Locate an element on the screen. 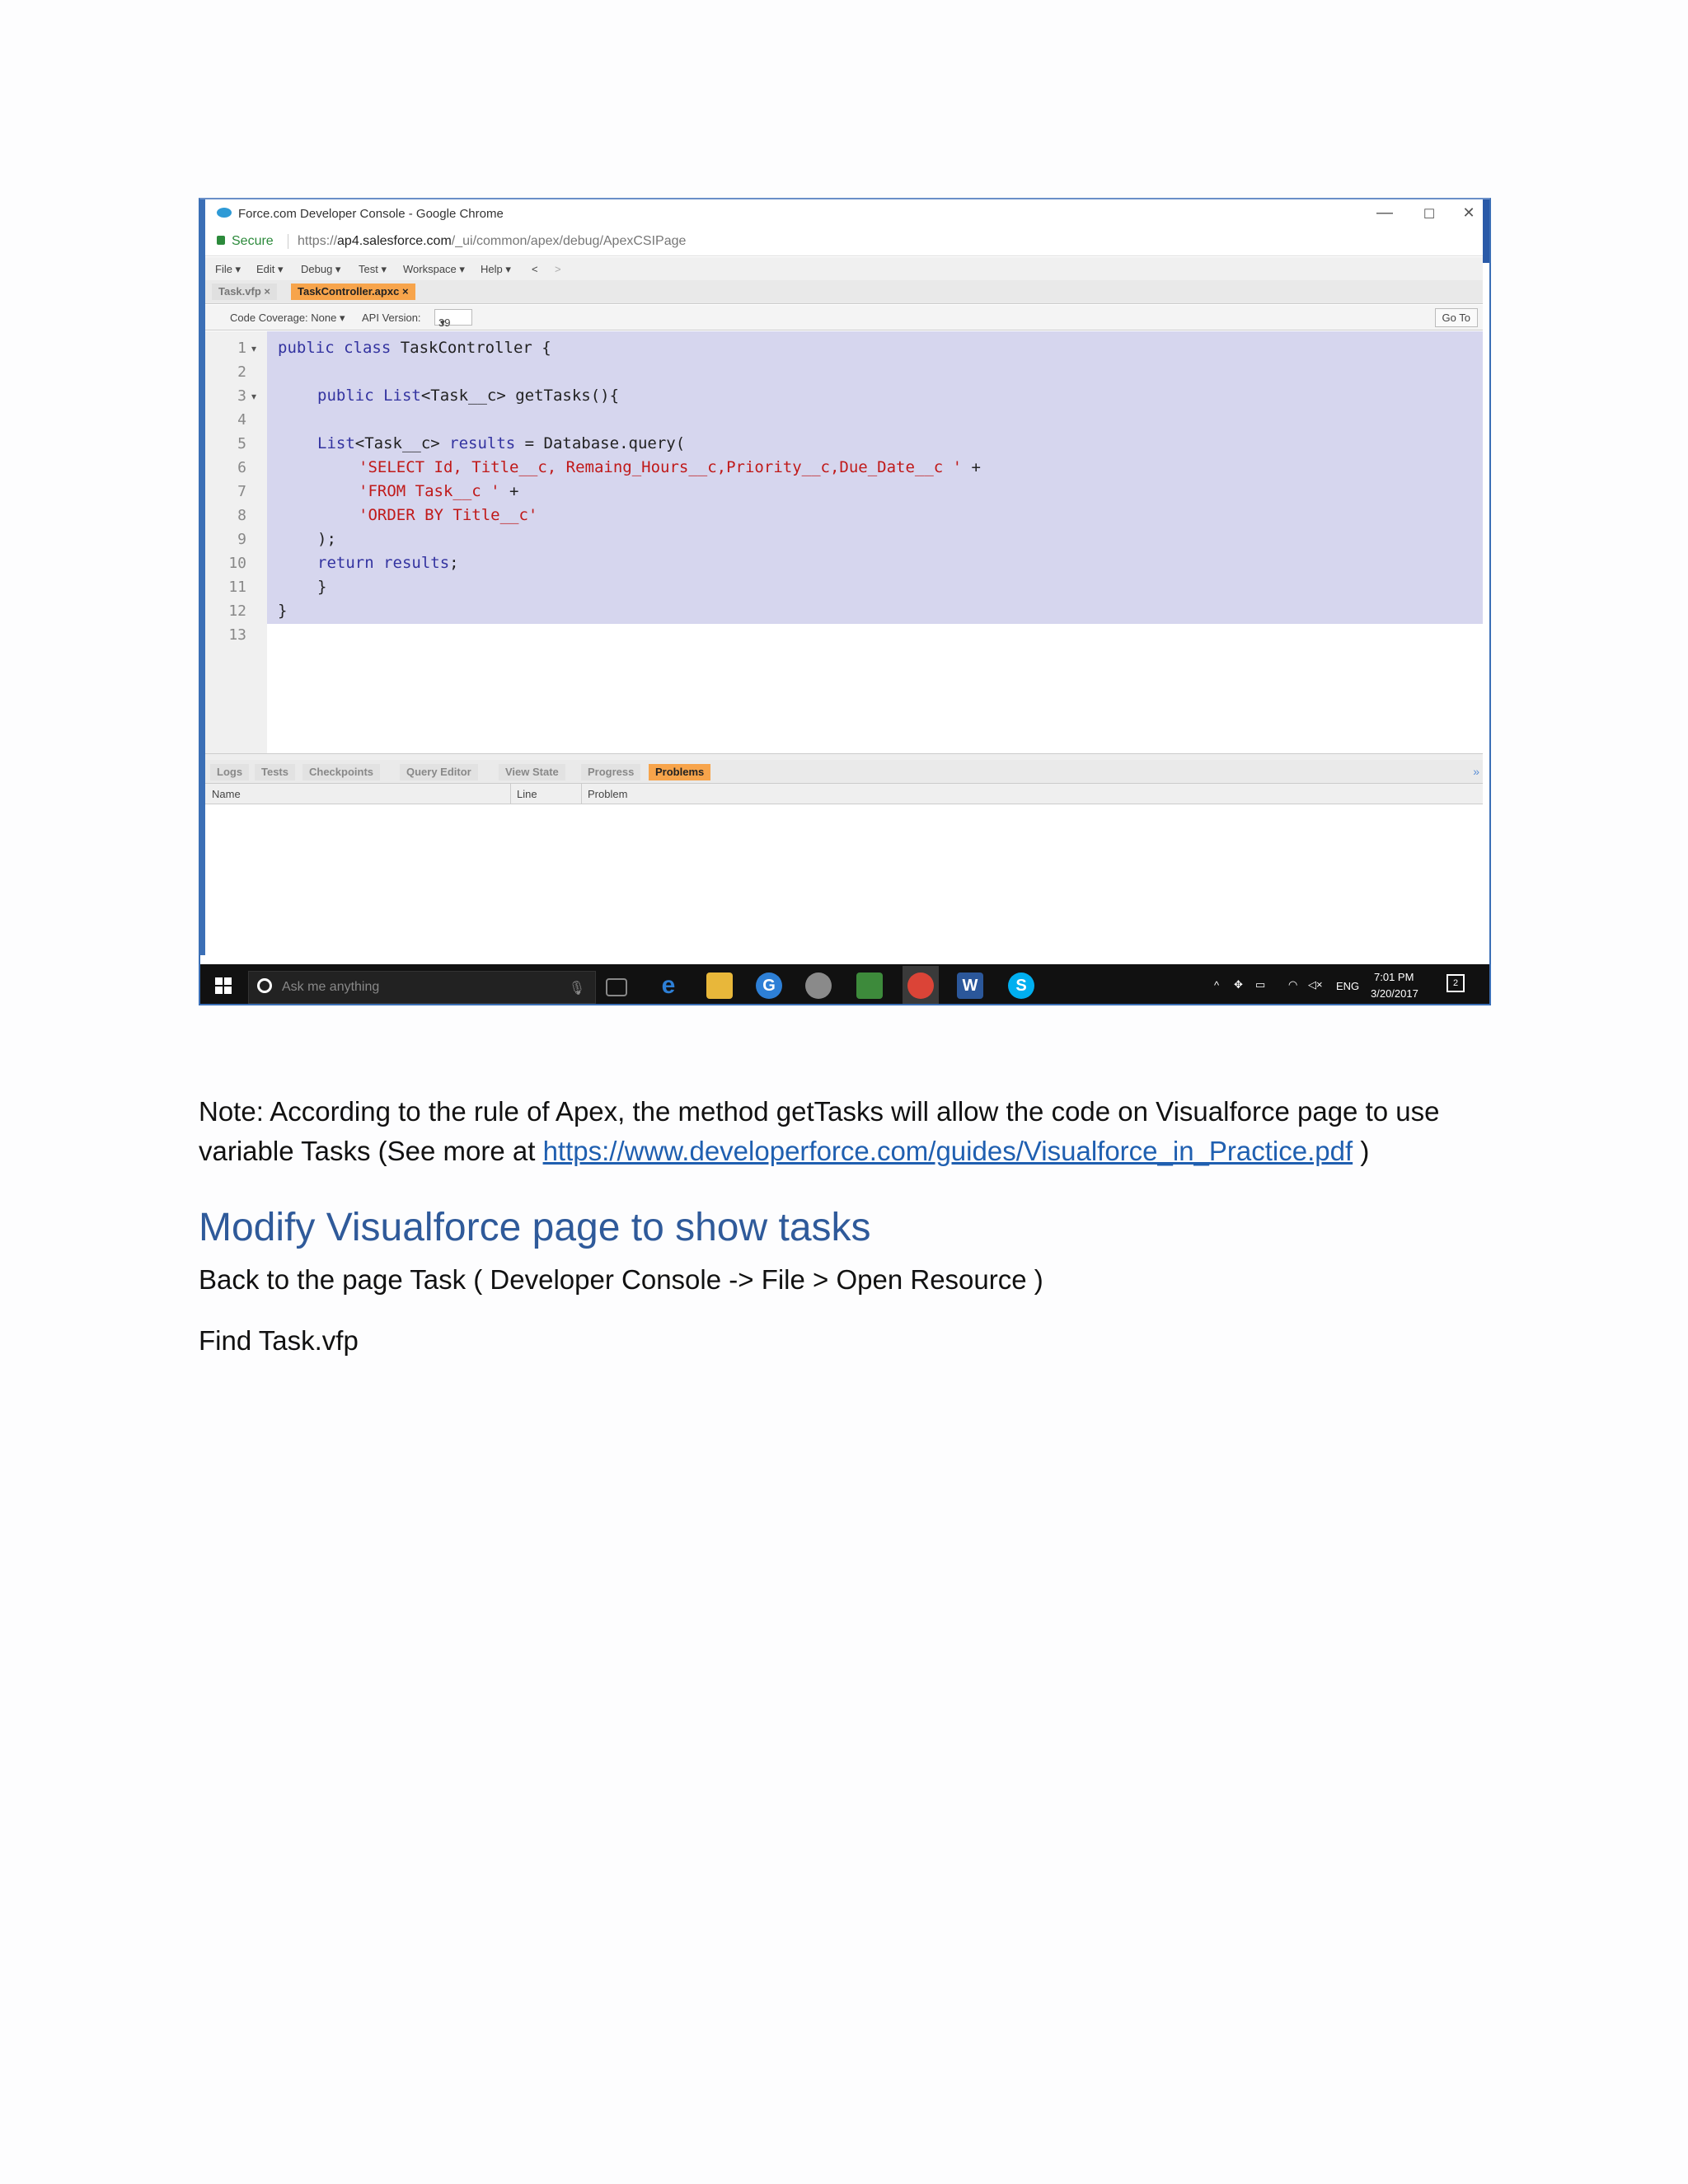  code-text: <Task__c> is located at coordinates (402, 443).